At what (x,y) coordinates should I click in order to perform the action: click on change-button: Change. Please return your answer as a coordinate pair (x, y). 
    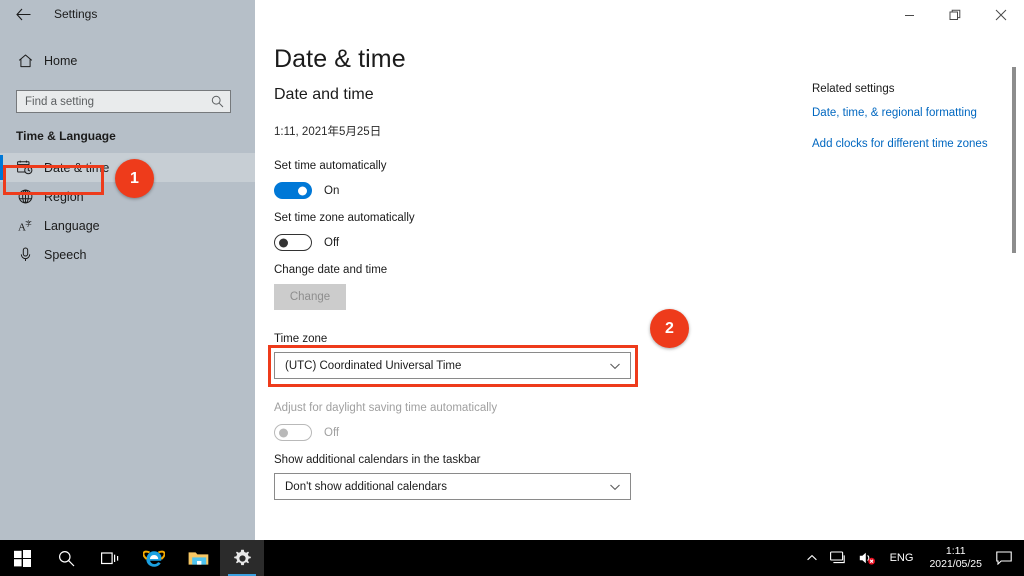
    Looking at the image, I should click on (310, 297).